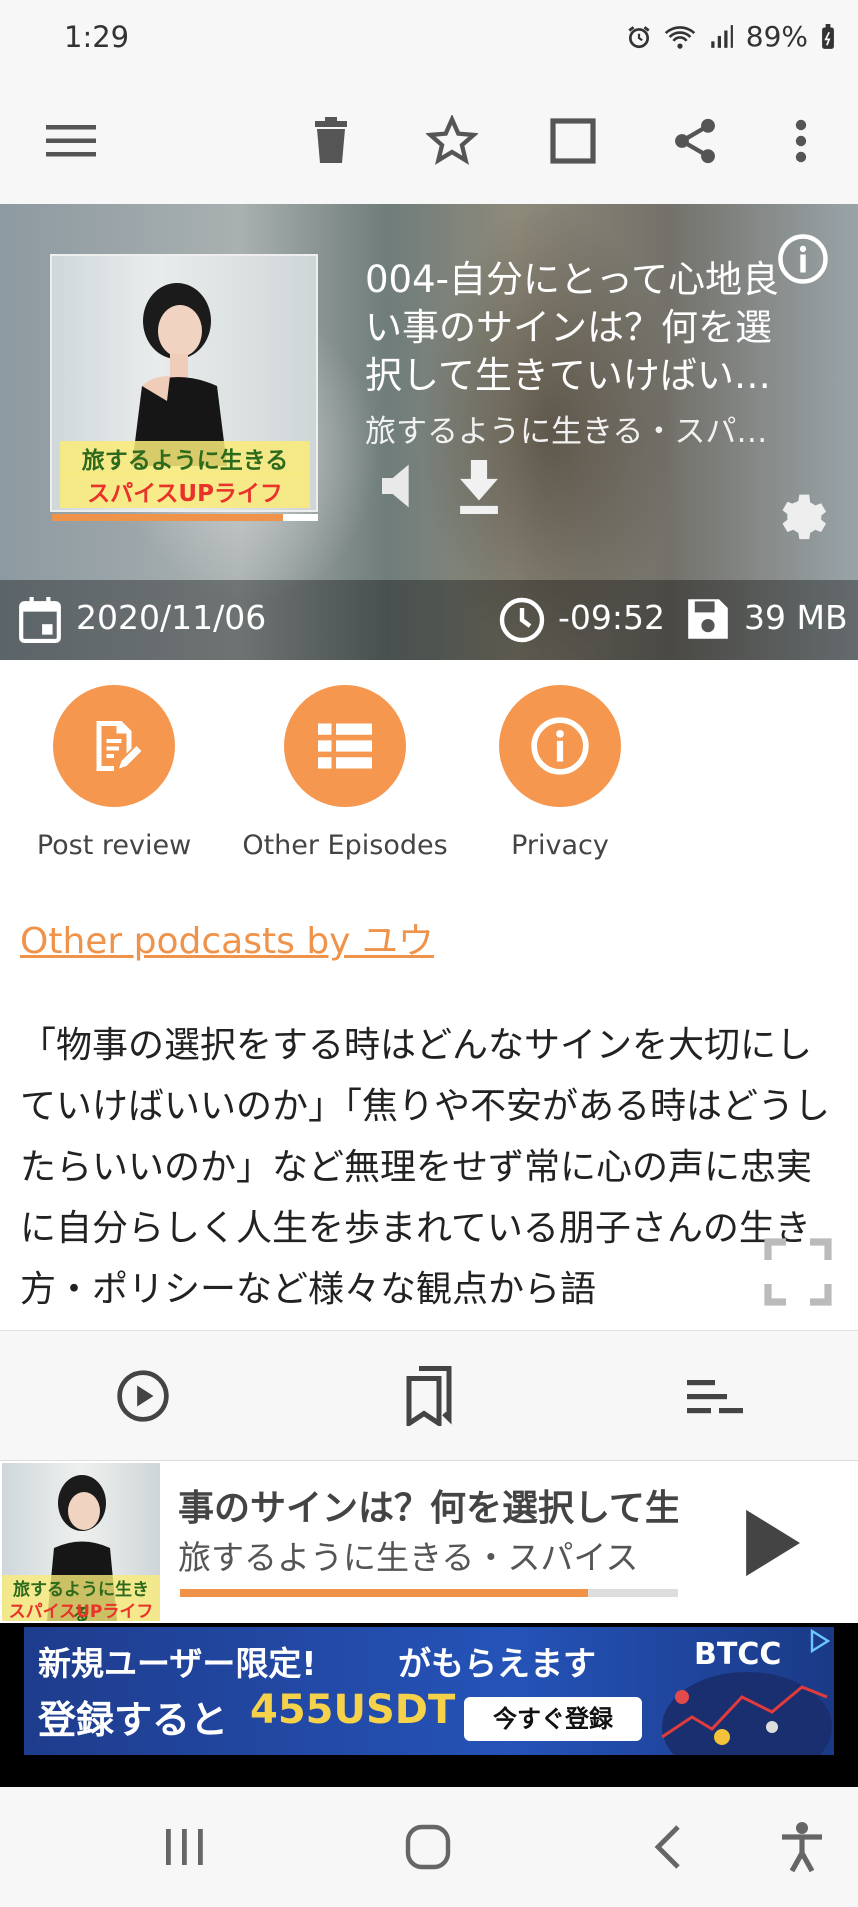  Describe the element at coordinates (40, 620) in the screenshot. I see `calendar-icon` at that location.